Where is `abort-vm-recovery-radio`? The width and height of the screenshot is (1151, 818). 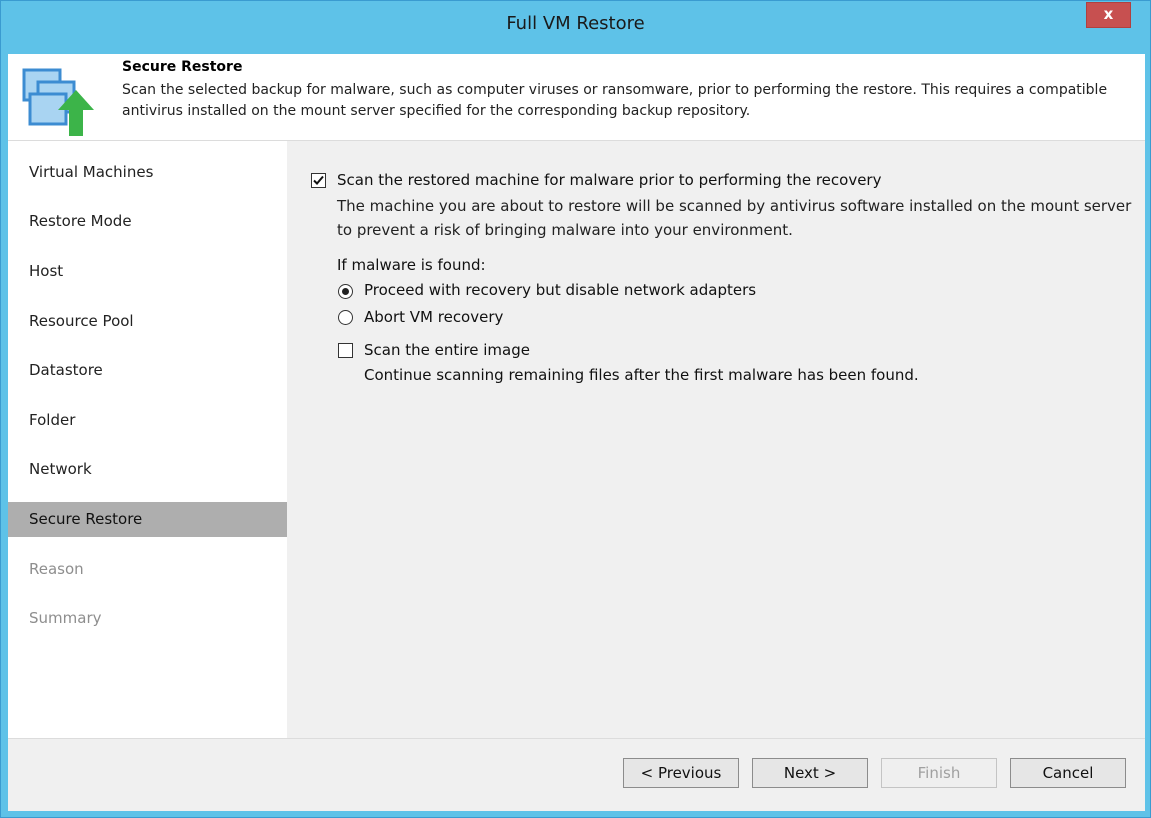 abort-vm-recovery-radio is located at coordinates (345, 317).